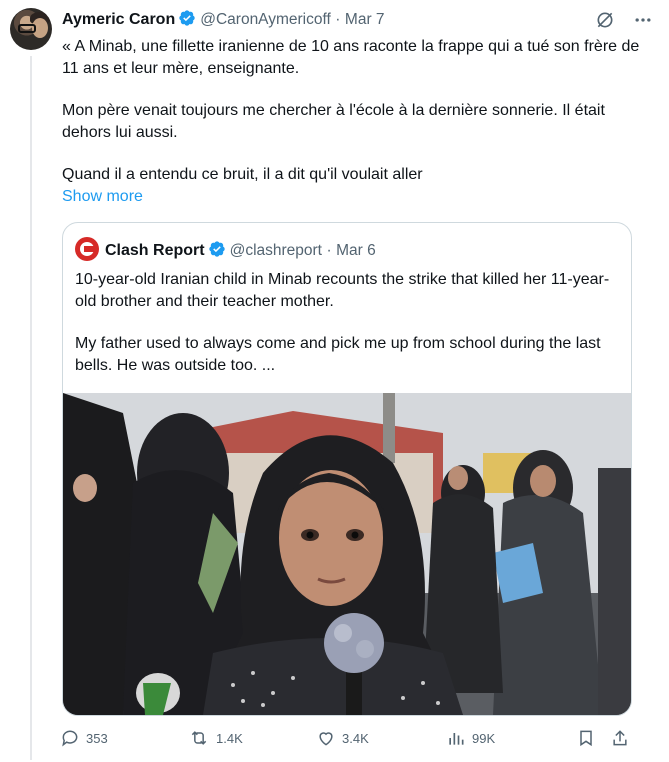  I want to click on repost-button: 1.4K, so click(215, 738).